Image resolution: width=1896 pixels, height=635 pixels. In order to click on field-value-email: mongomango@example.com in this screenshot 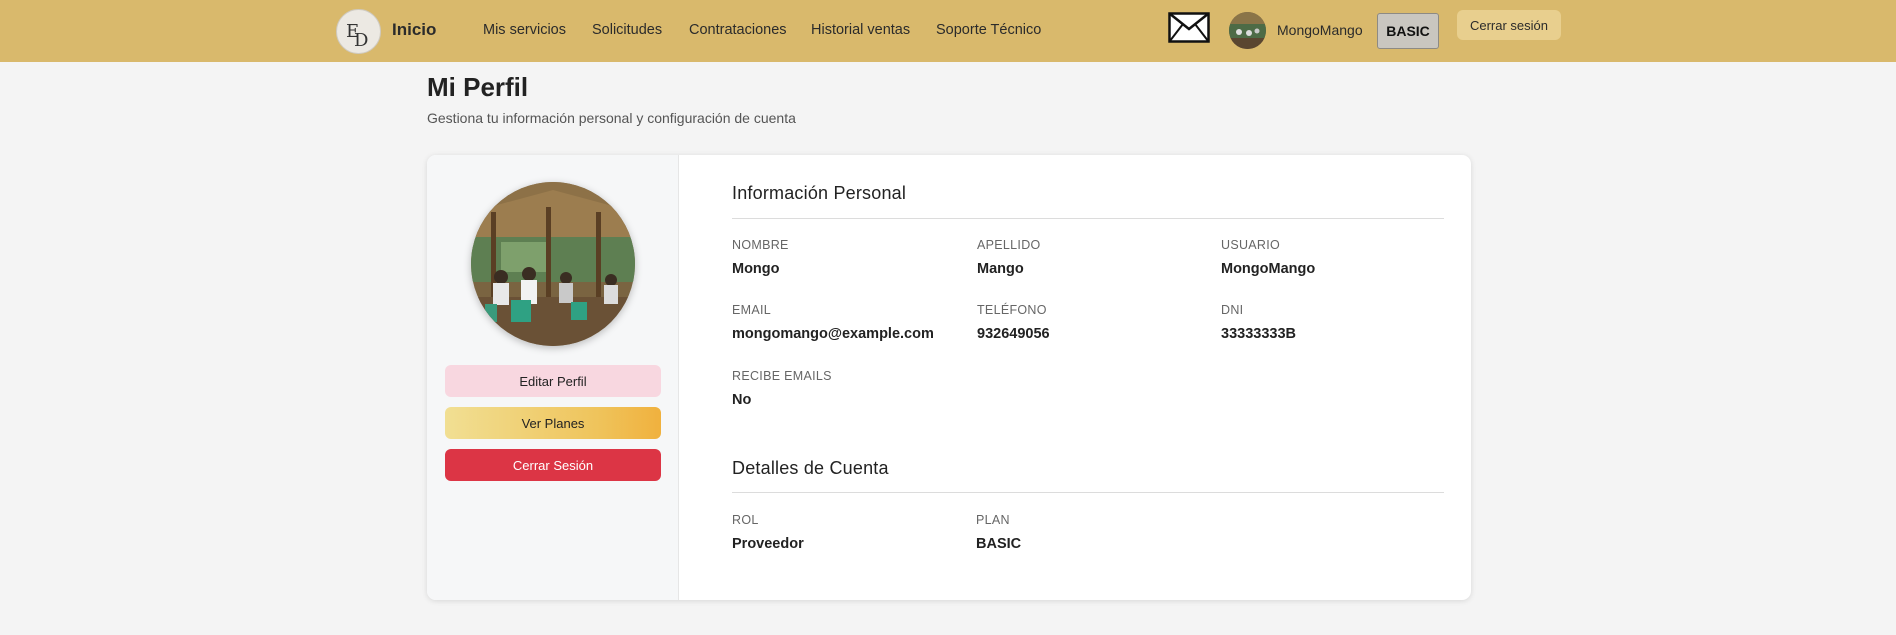, I will do `click(833, 334)`.